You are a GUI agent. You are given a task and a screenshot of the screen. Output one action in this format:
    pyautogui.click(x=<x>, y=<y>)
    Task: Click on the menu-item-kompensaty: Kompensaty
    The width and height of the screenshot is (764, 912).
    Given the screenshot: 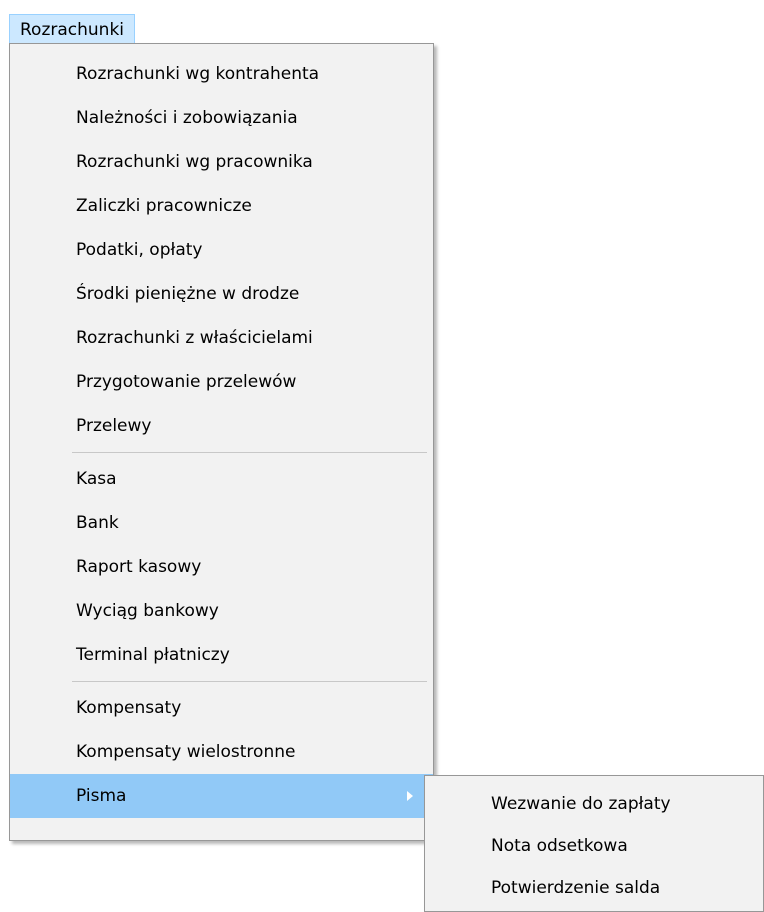 What is the action you would take?
    pyautogui.click(x=221, y=708)
    